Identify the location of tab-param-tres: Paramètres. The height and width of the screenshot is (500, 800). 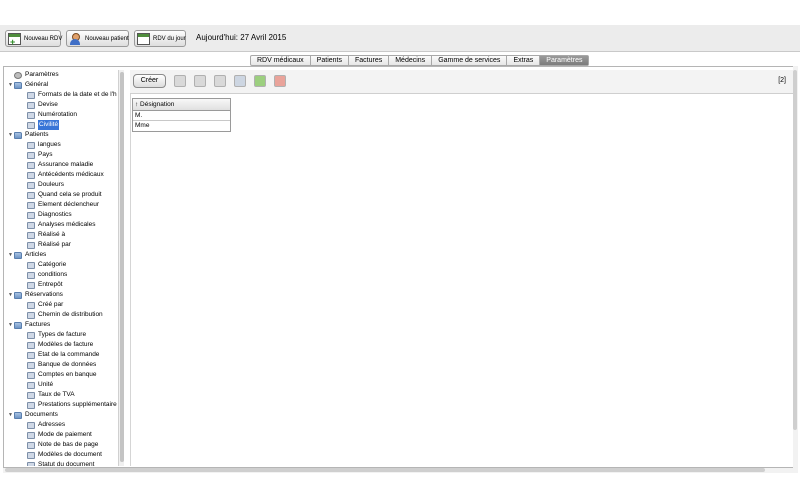
(564, 60).